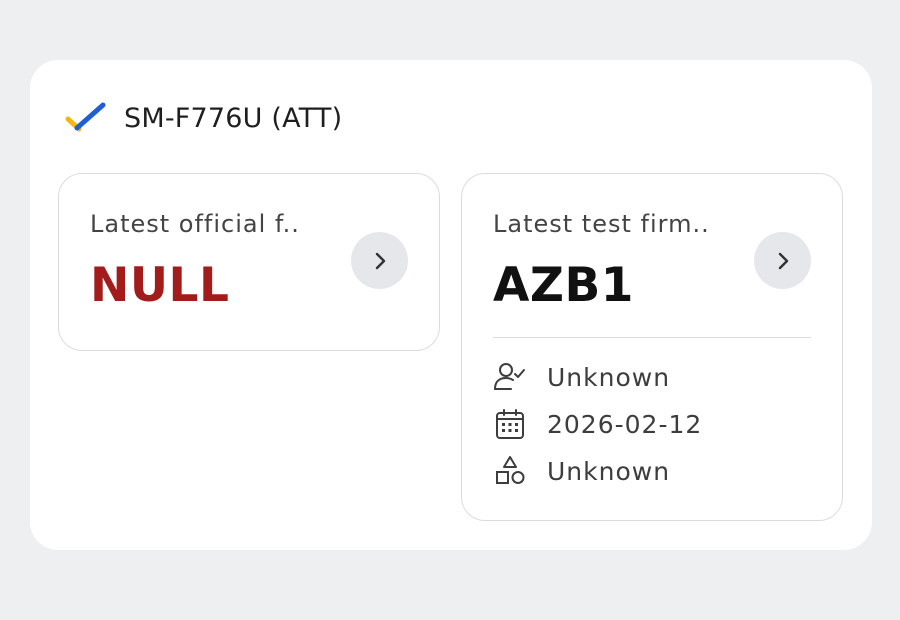 This screenshot has width=900, height=620. I want to click on official-firmware-value: NULL, so click(160, 285).